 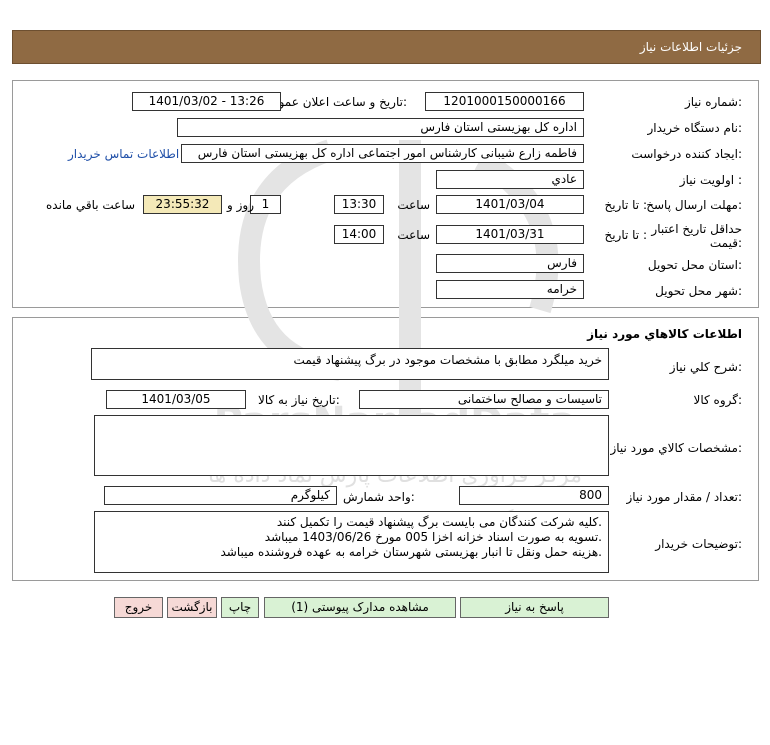 I want to click on province-label: استان محل تحویل:, so click(x=694, y=265).